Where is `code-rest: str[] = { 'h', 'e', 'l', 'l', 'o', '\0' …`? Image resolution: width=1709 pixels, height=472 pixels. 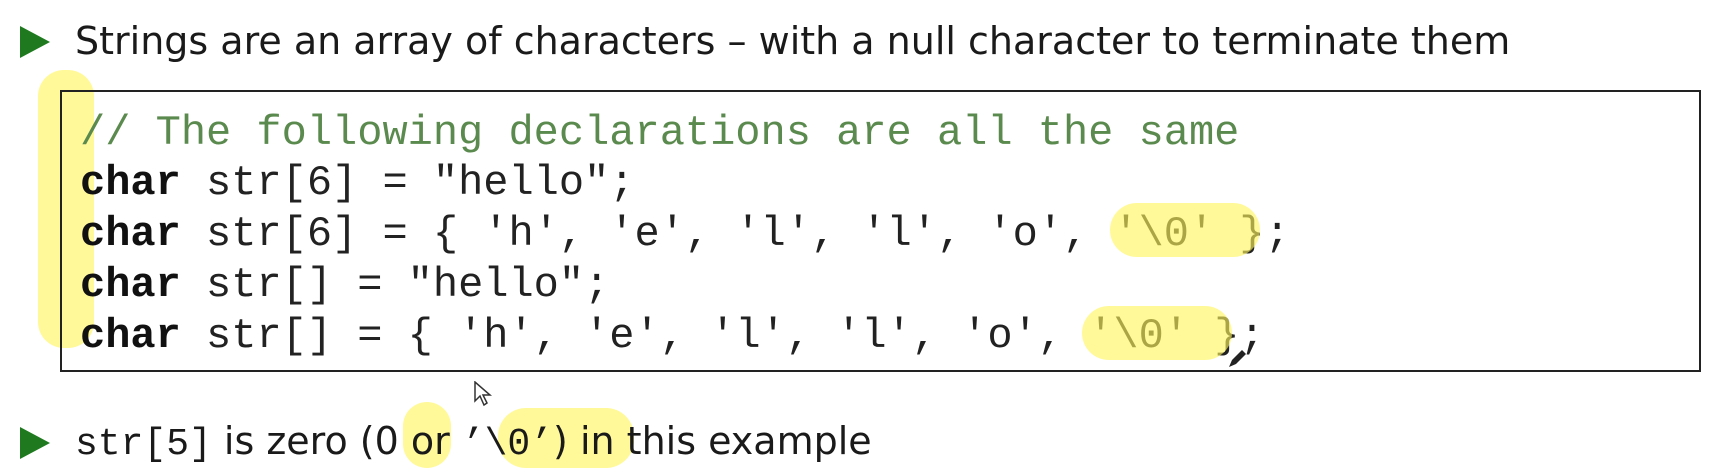
code-rest: str[] = { 'h', 'e', 'l', 'l', 'o', '\0' … is located at coordinates (722, 336).